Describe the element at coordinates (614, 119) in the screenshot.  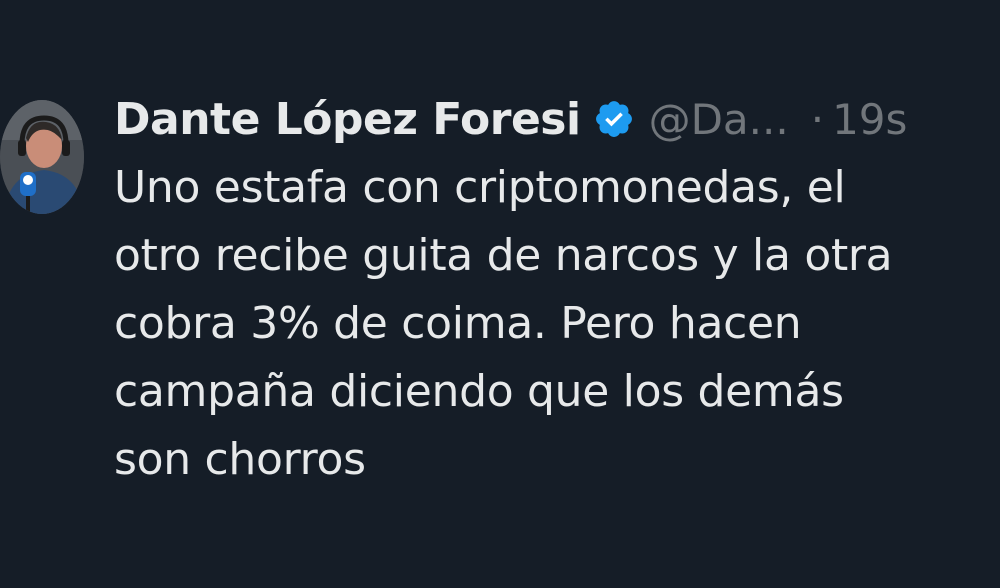
I see `verified-badge-icon` at that location.